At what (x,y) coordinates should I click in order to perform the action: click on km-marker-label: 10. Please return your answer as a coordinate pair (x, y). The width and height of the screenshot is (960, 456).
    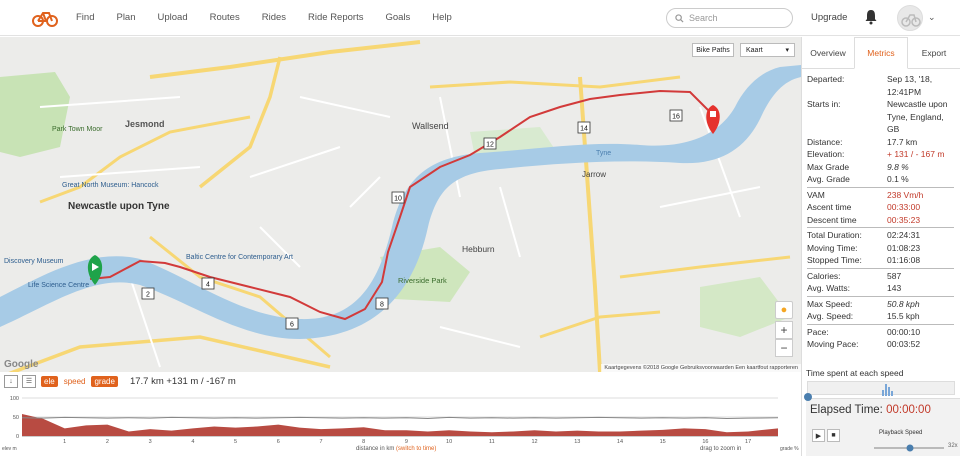
    Looking at the image, I should click on (398, 199).